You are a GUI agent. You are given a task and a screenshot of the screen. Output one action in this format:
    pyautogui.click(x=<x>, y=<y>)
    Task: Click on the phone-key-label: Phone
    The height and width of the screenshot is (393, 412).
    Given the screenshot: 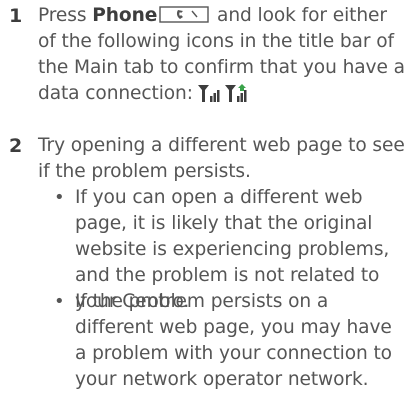 What is the action you would take?
    pyautogui.click(x=125, y=15)
    